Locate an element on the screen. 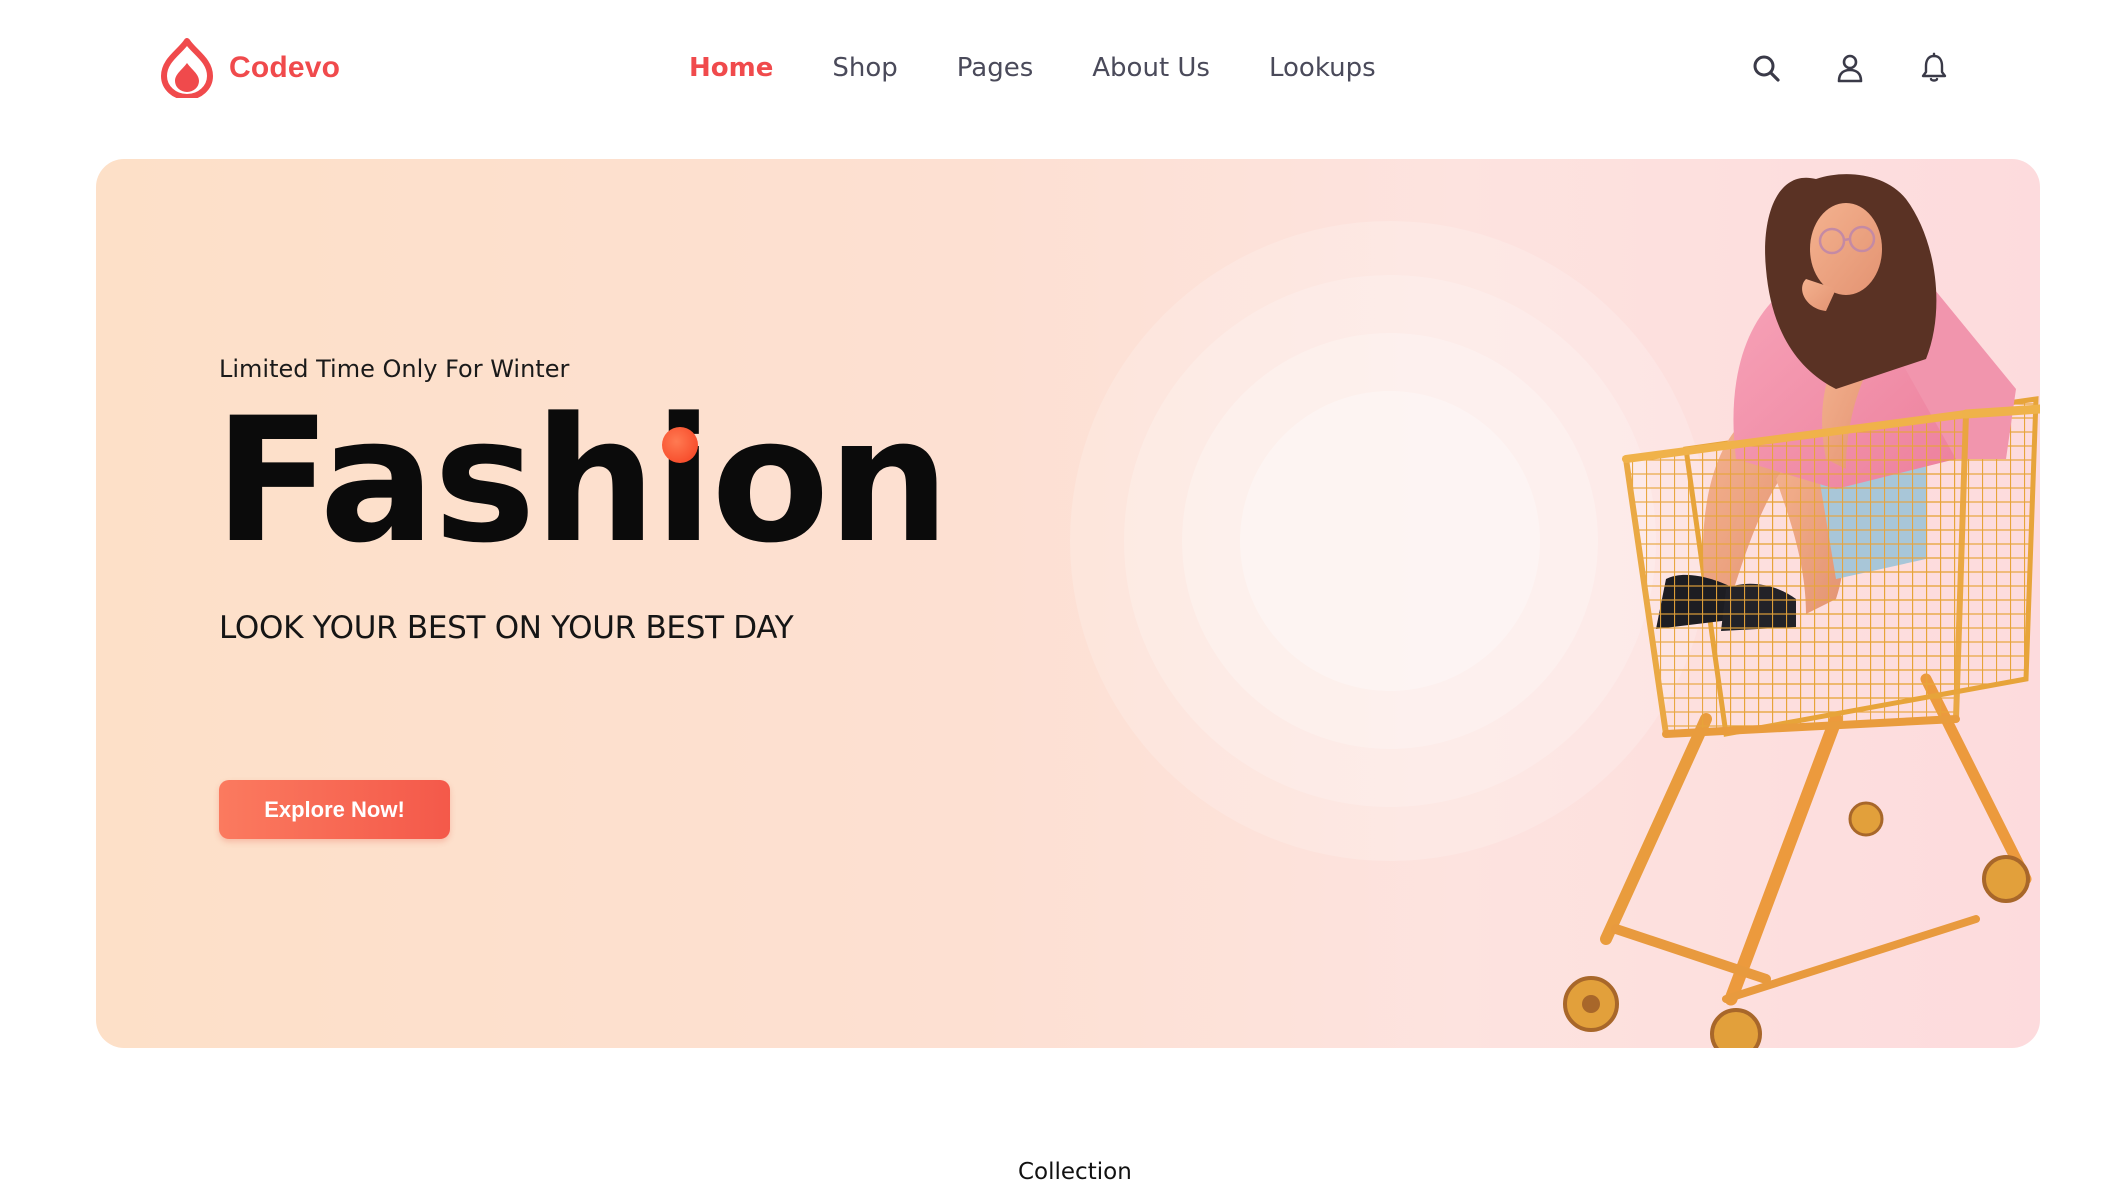 The width and height of the screenshot is (2127, 1185). hero-title-accent-dot is located at coordinates (680, 445).